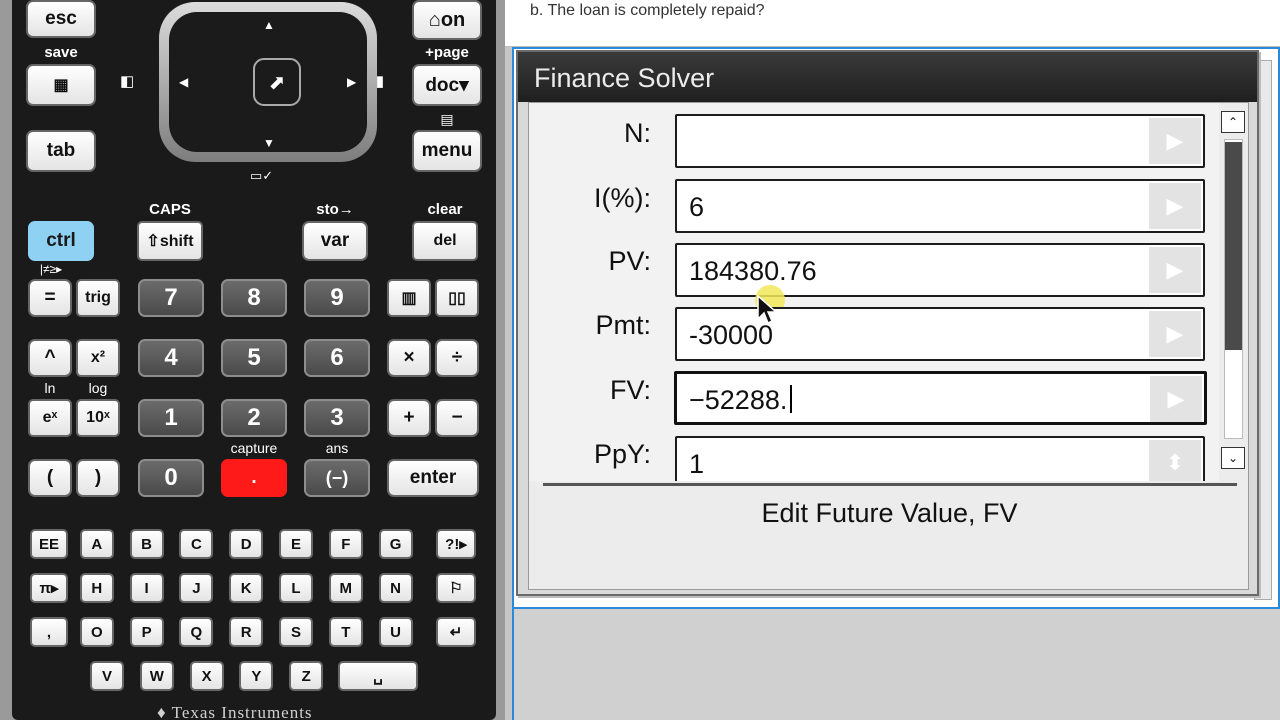  Describe the element at coordinates (246, 544) in the screenshot. I see `alpha-key-0-4: D` at that location.